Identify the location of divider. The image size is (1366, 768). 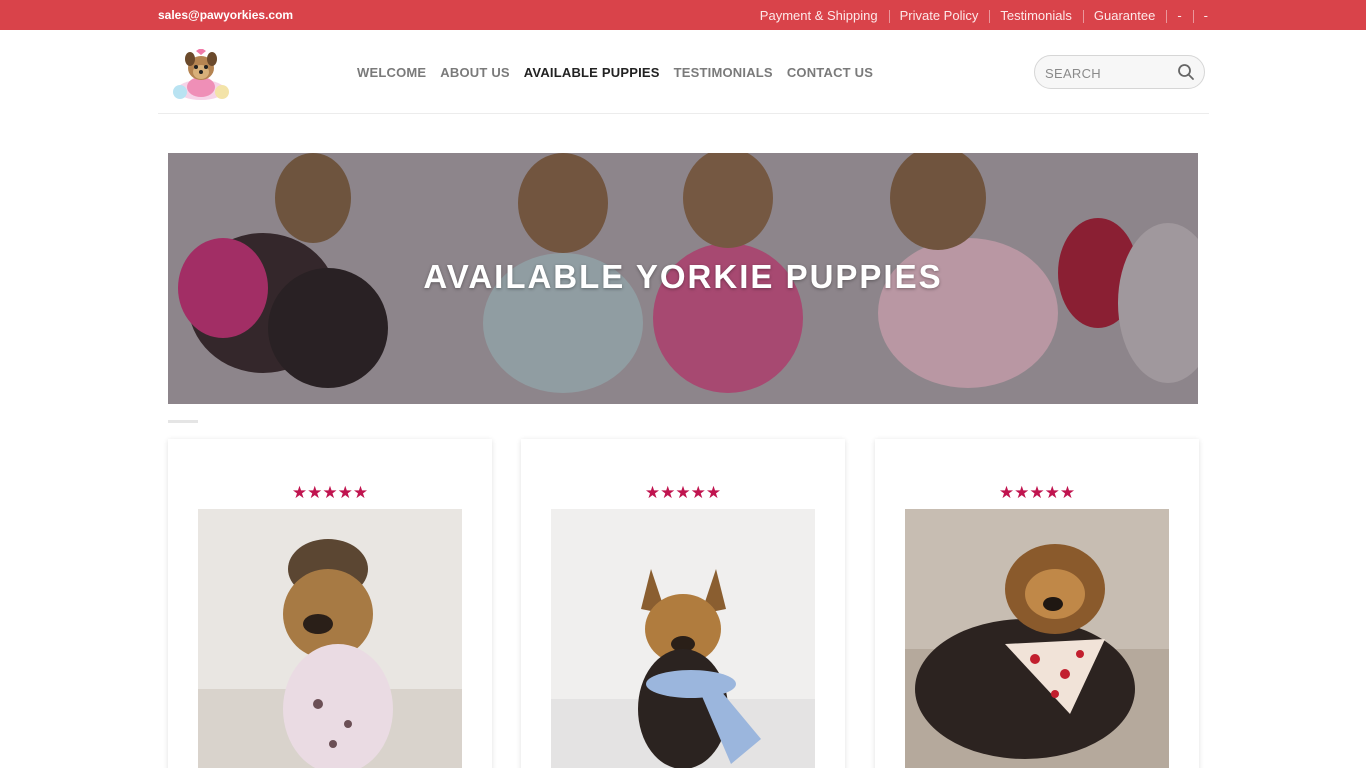
(183, 421).